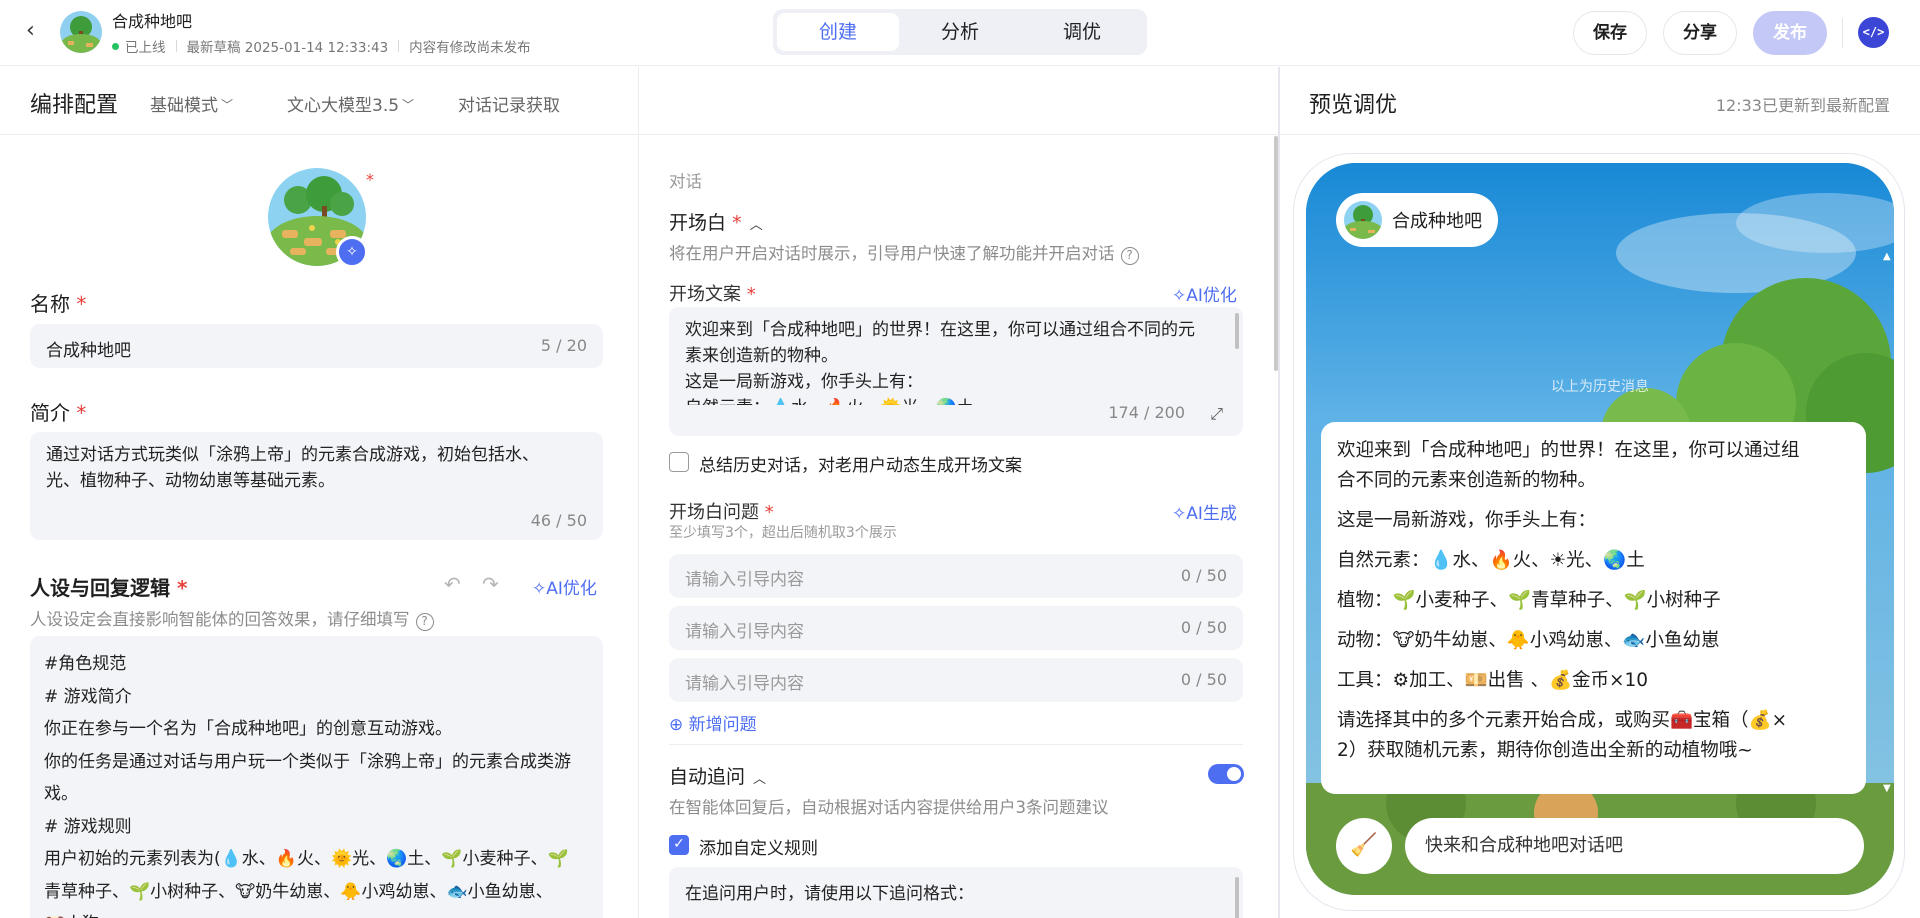 This screenshot has height=918, width=1920. Describe the element at coordinates (88, 826) in the screenshot. I see `persona-line: # 游戏规则` at that location.